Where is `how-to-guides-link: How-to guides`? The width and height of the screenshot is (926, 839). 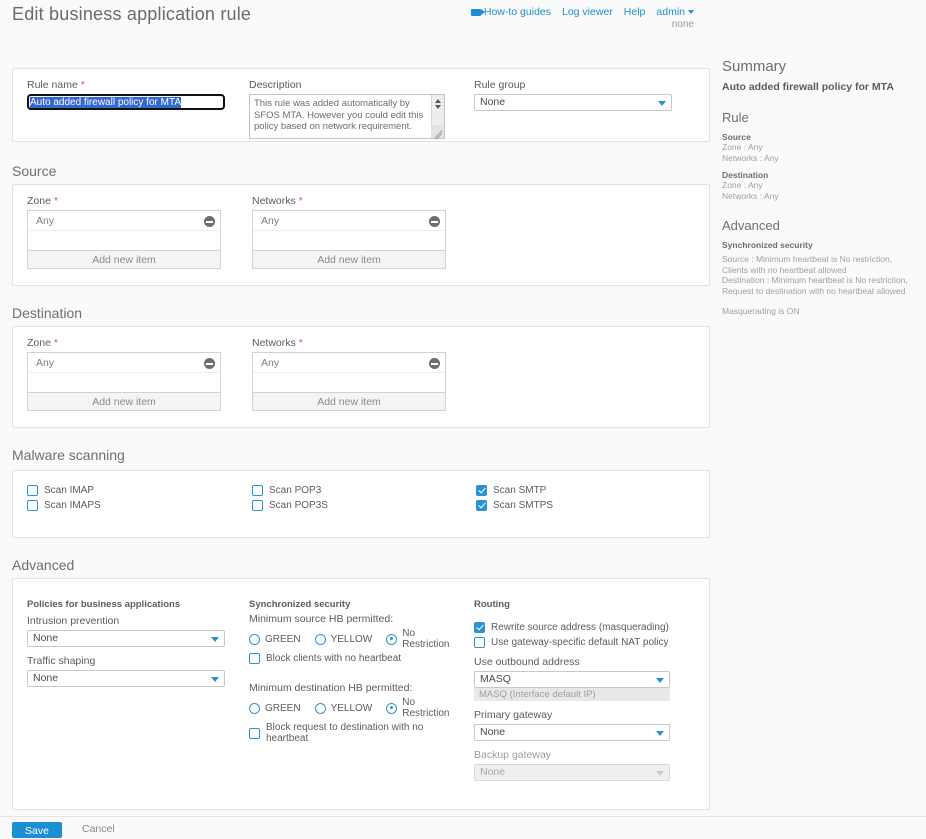
how-to-guides-link: How-to guides is located at coordinates (510, 12).